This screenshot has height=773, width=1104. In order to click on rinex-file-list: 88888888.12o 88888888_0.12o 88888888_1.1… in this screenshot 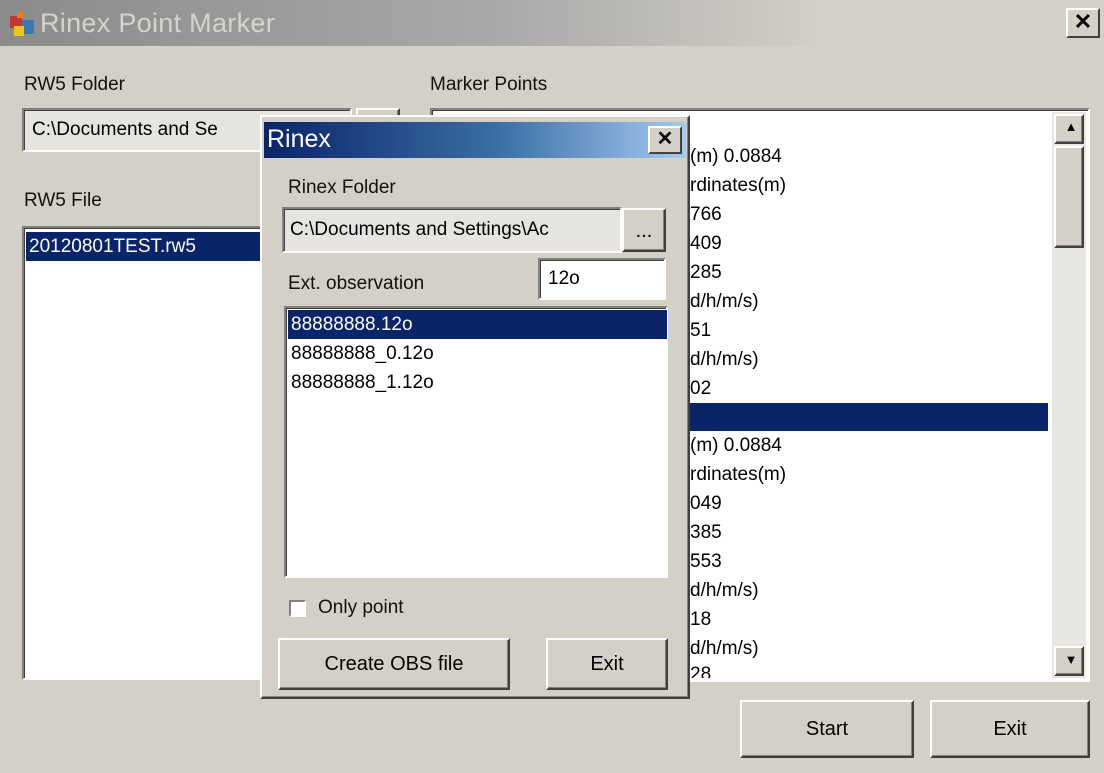, I will do `click(476, 442)`.